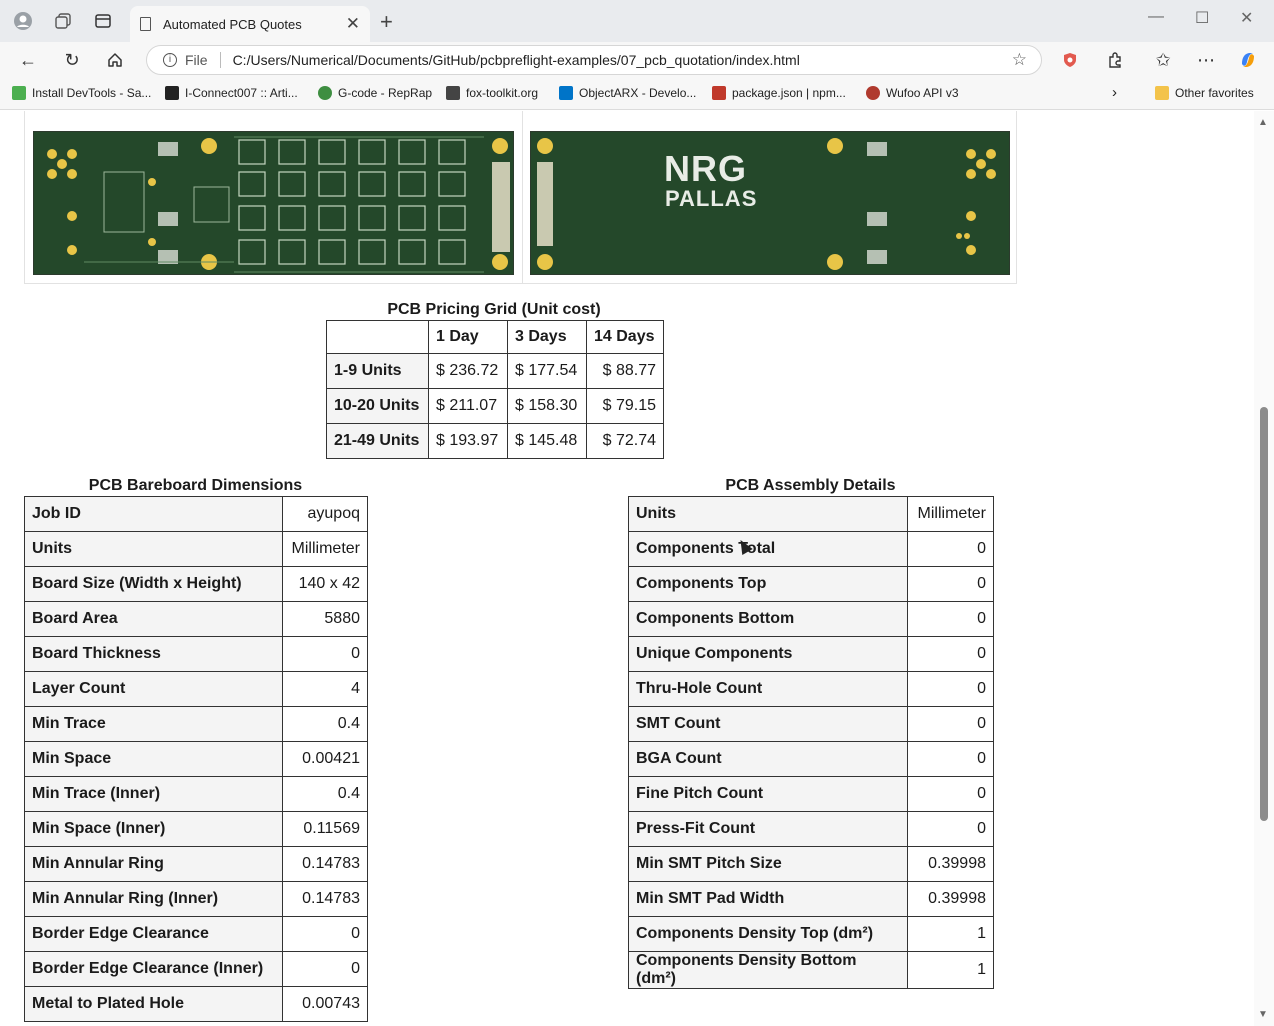 The height and width of the screenshot is (1026, 1274). What do you see at coordinates (768, 654) in the screenshot?
I see `assembly-label: Unique Components` at bounding box center [768, 654].